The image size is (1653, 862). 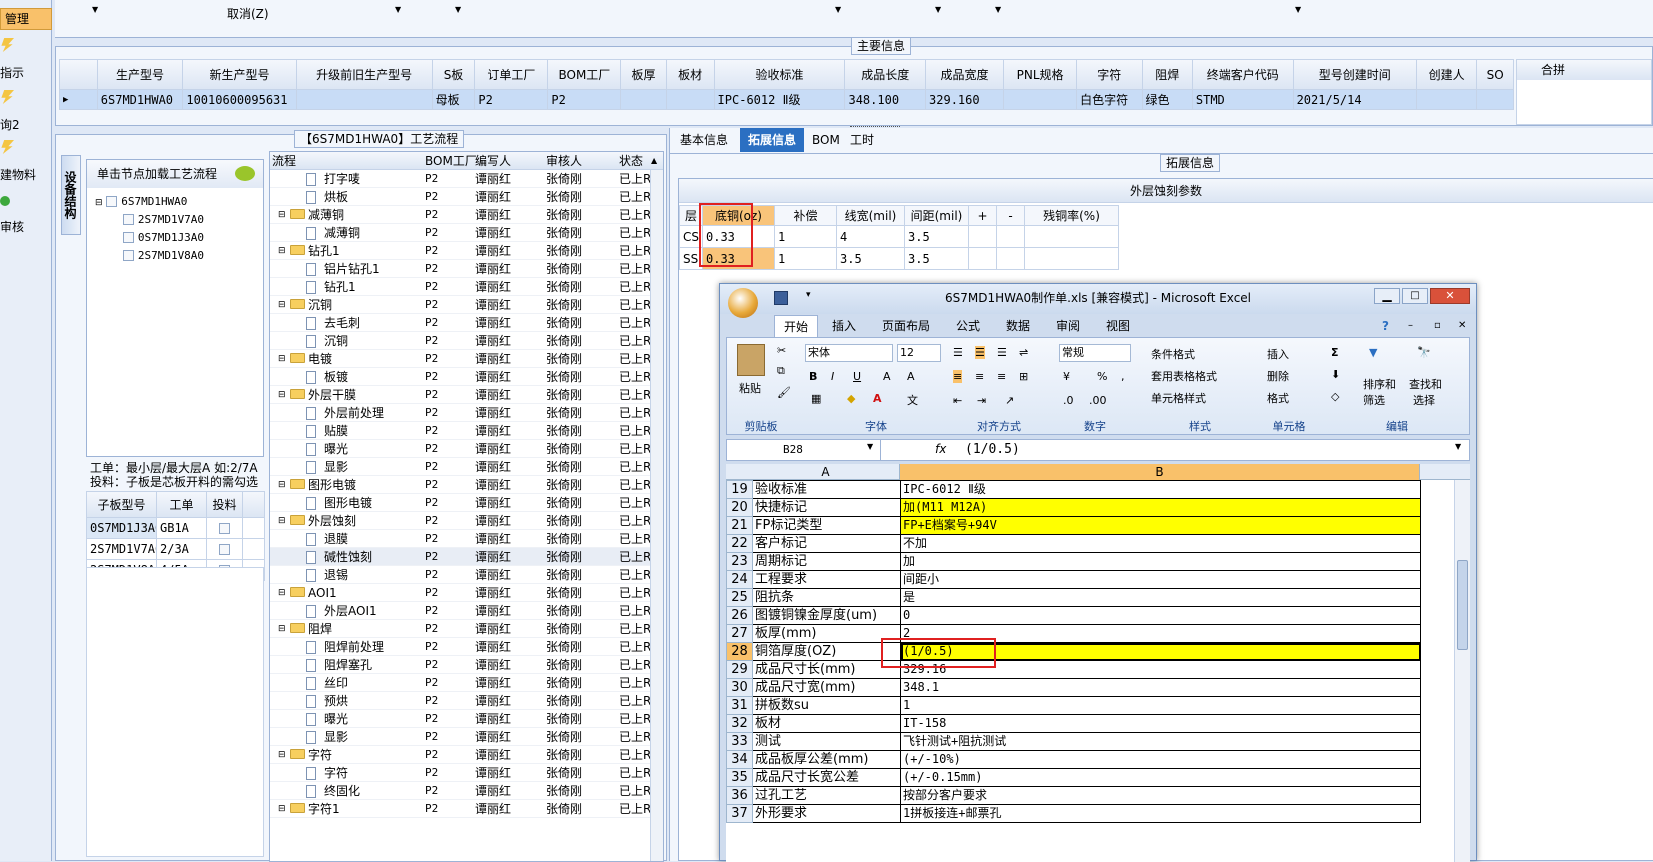 What do you see at coordinates (1160, 723) in the screenshot?
I see `cell-b: IT-158` at bounding box center [1160, 723].